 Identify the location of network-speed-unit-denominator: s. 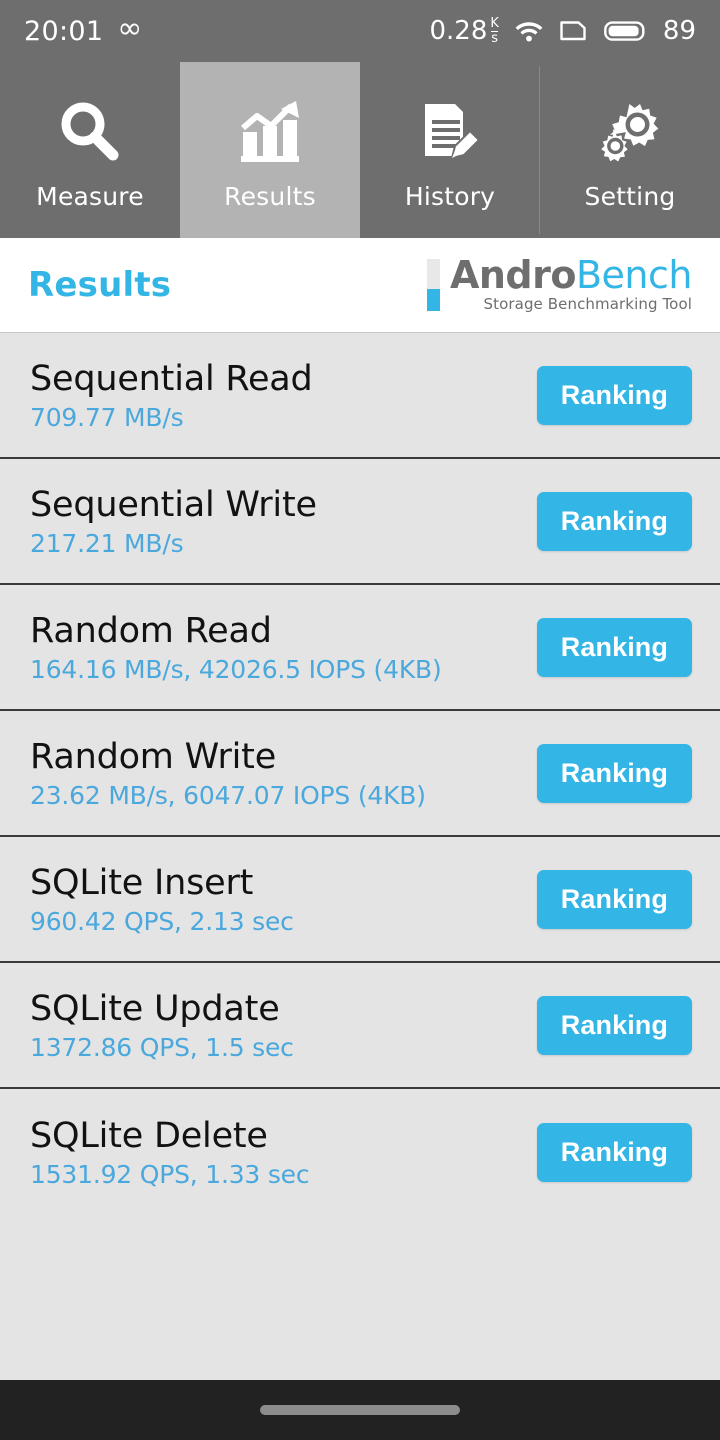
(495, 38).